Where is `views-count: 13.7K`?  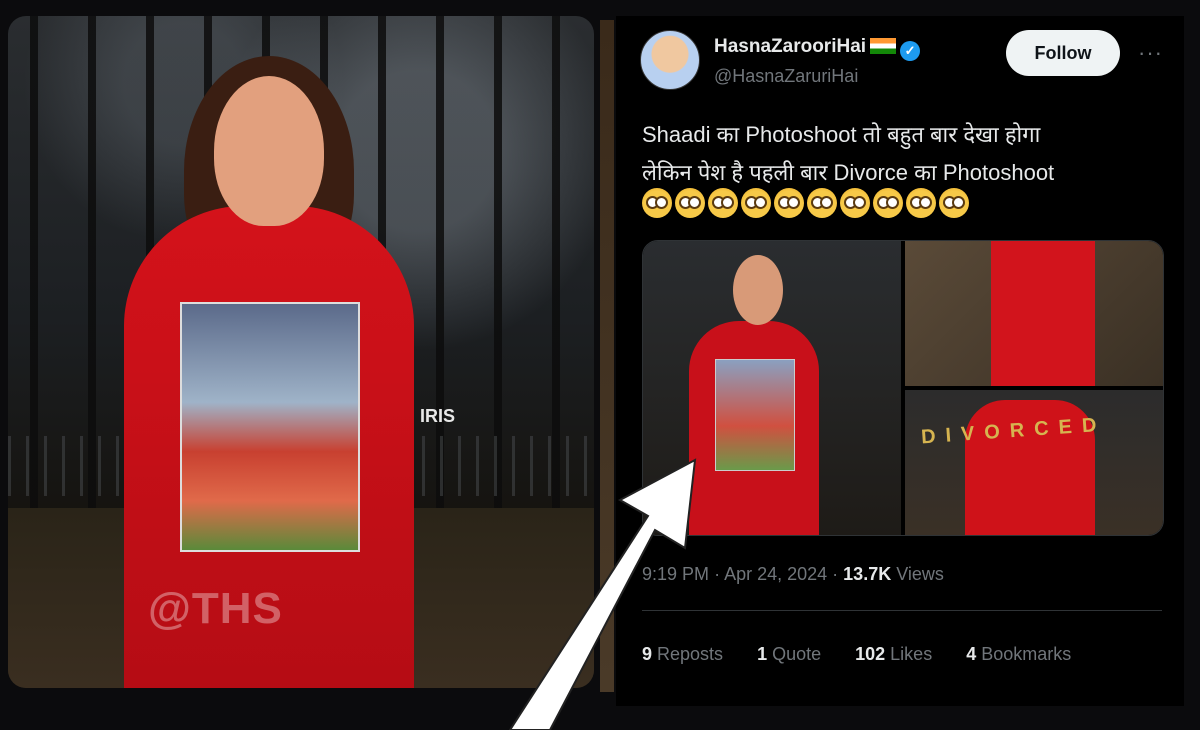 views-count: 13.7K is located at coordinates (867, 574).